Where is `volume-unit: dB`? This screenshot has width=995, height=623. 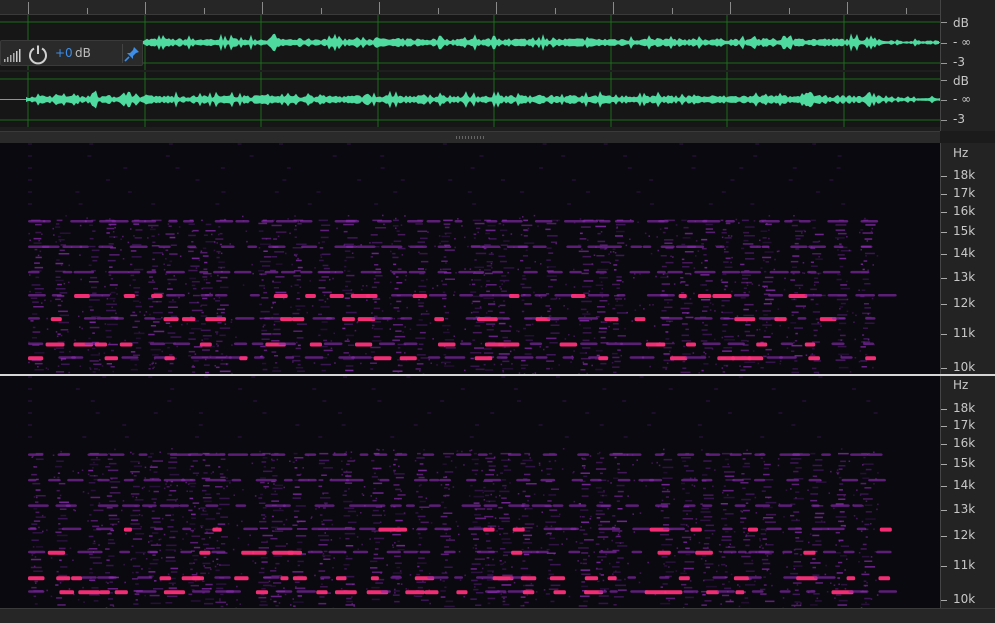 volume-unit: dB is located at coordinates (83, 53).